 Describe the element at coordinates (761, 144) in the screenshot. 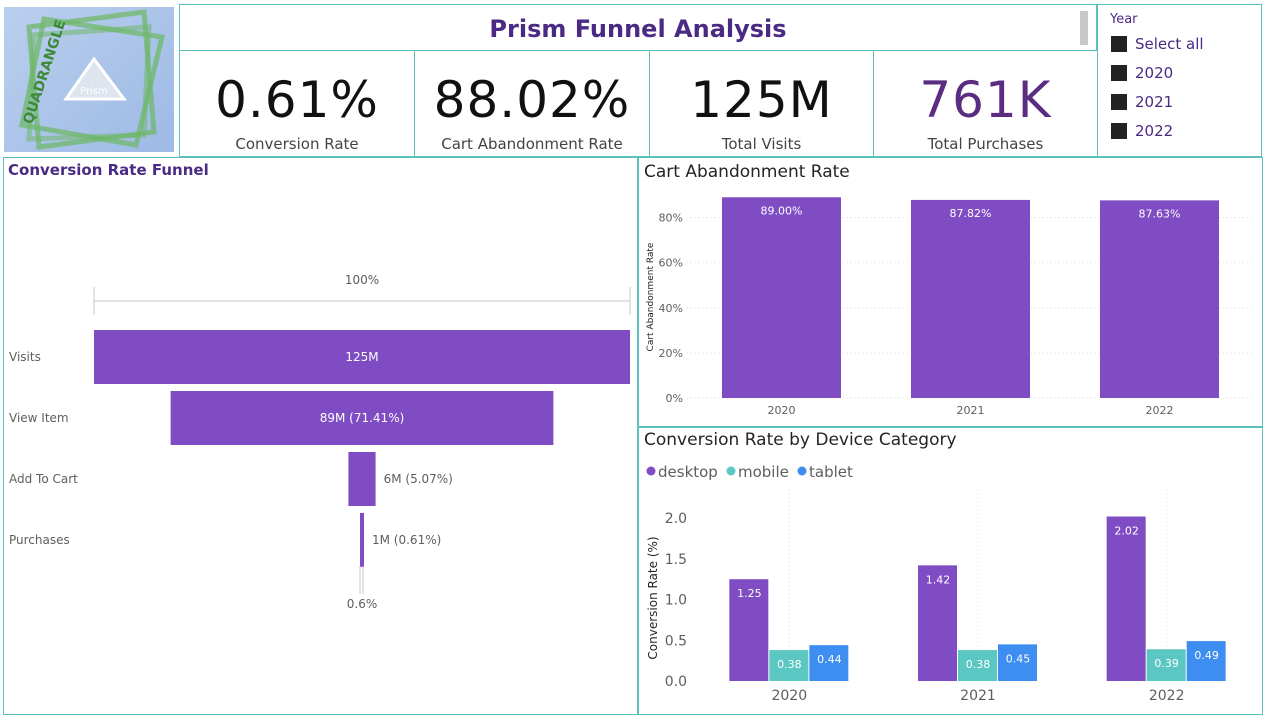

I see `kpi-label: Total Visits` at that location.